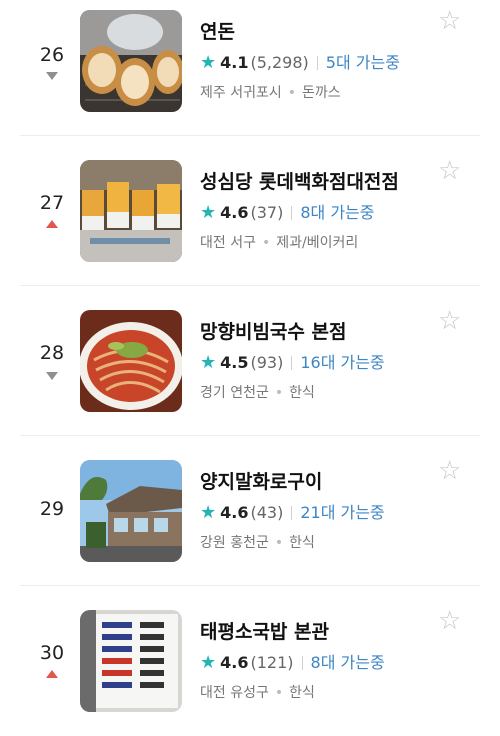  I want to click on rating-row: ★ 4.6 (43) 21대 가는중, so click(315, 513).